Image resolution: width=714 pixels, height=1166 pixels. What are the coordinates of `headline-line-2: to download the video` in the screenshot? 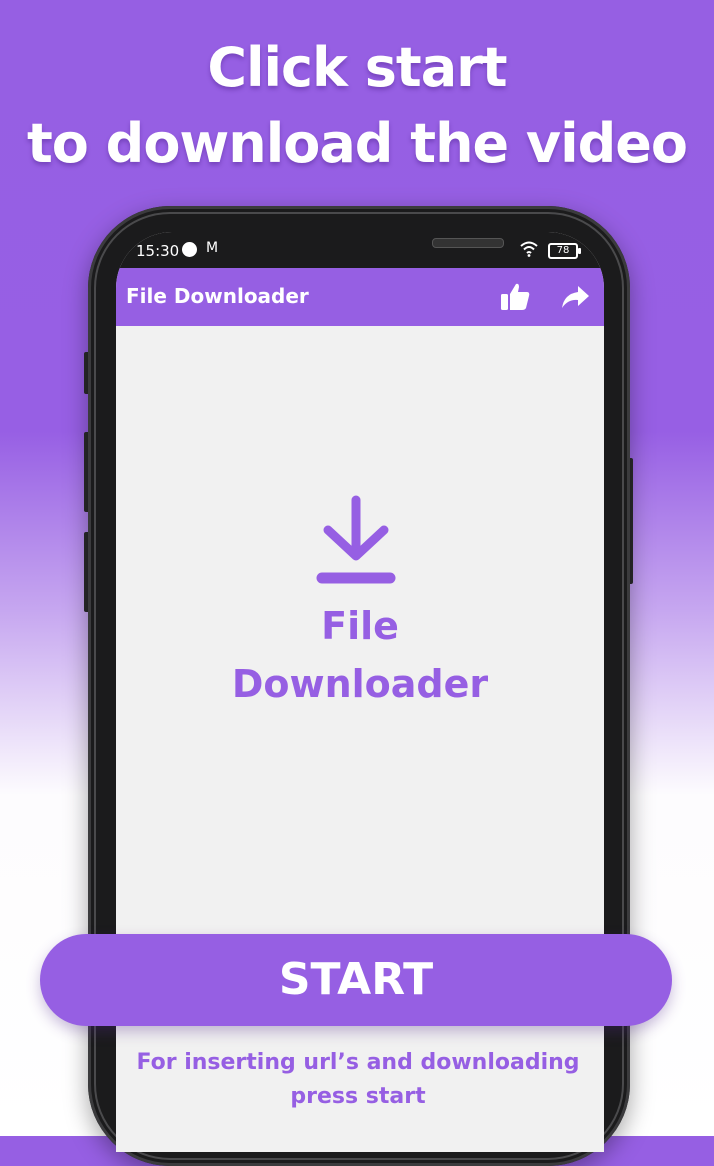 It's located at (357, 143).